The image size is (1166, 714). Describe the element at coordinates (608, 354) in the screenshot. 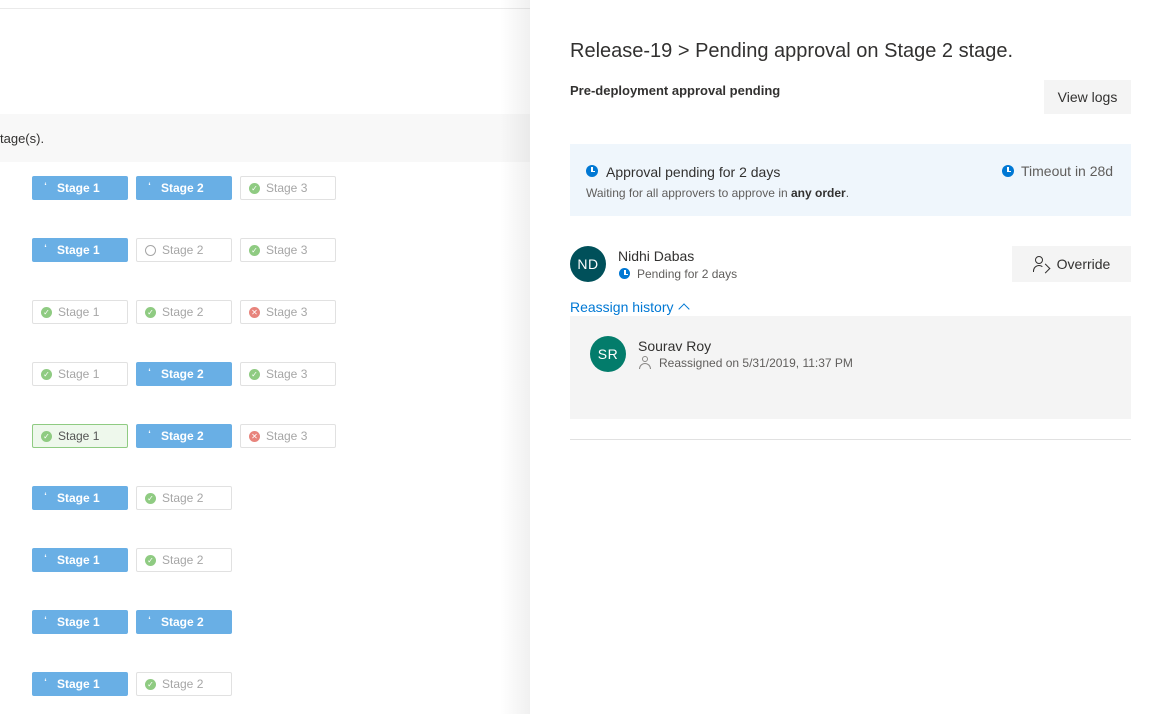

I see `history-avatar: SR` at that location.